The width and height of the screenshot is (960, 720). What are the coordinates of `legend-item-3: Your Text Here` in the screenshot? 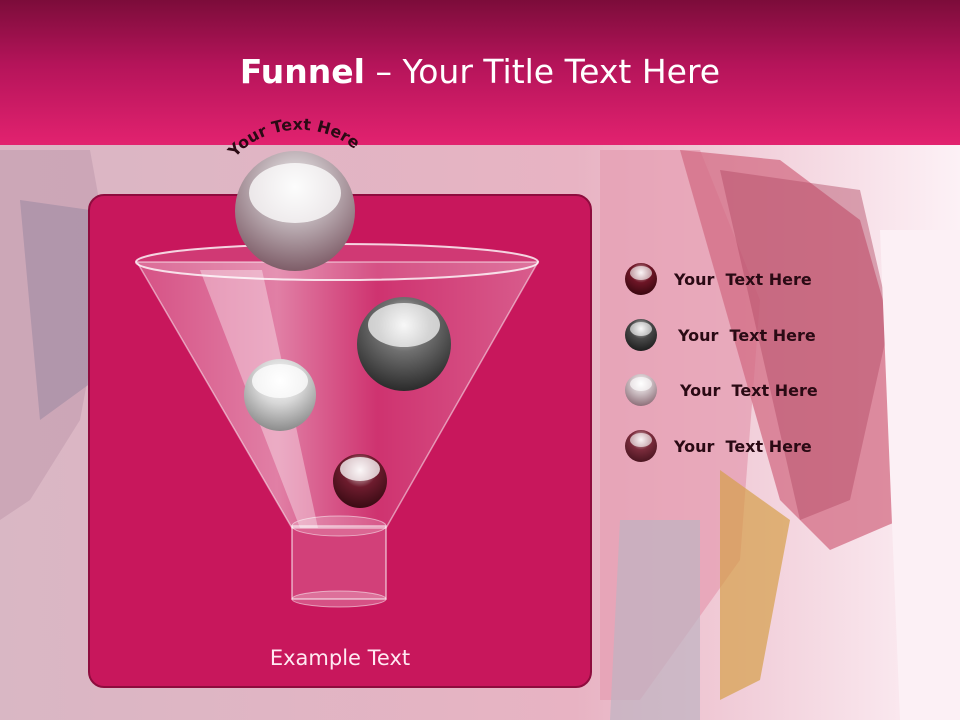 It's located at (721, 390).